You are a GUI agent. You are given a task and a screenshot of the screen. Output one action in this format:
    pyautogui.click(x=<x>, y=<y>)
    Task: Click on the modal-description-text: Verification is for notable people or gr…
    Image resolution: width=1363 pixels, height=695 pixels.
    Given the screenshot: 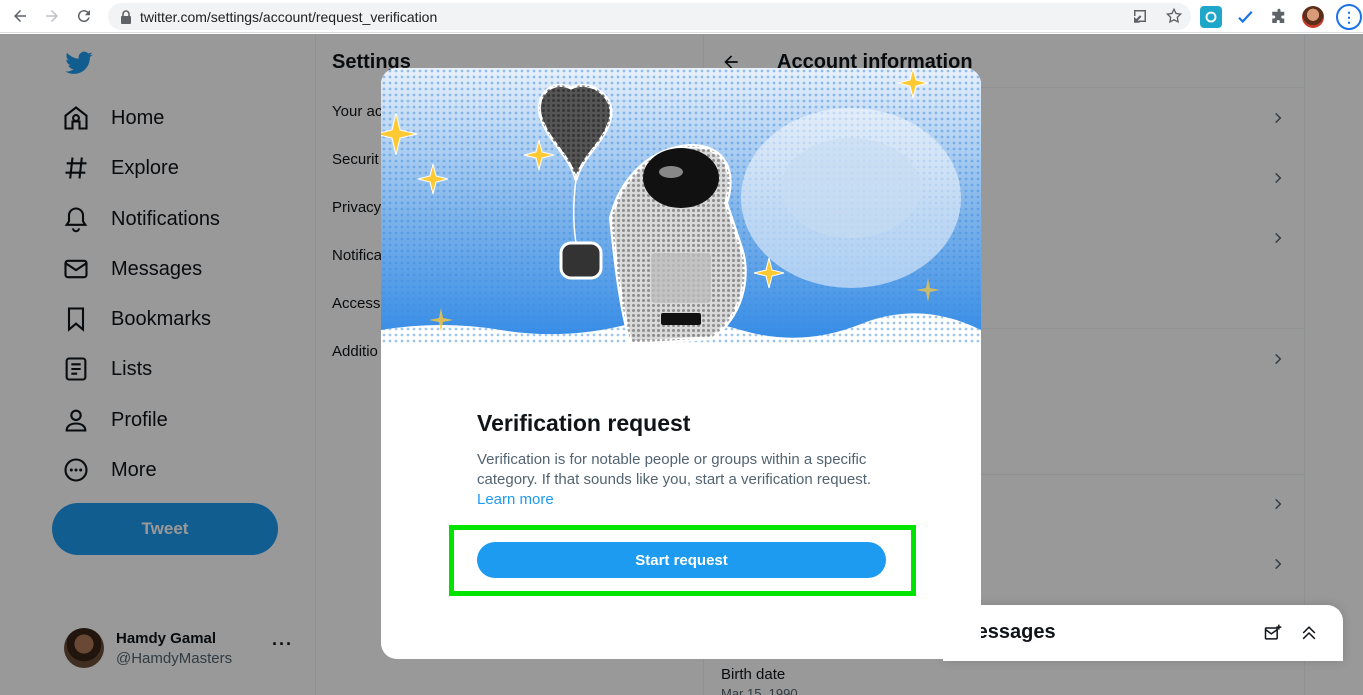 What is the action you would take?
    pyautogui.click(x=674, y=469)
    